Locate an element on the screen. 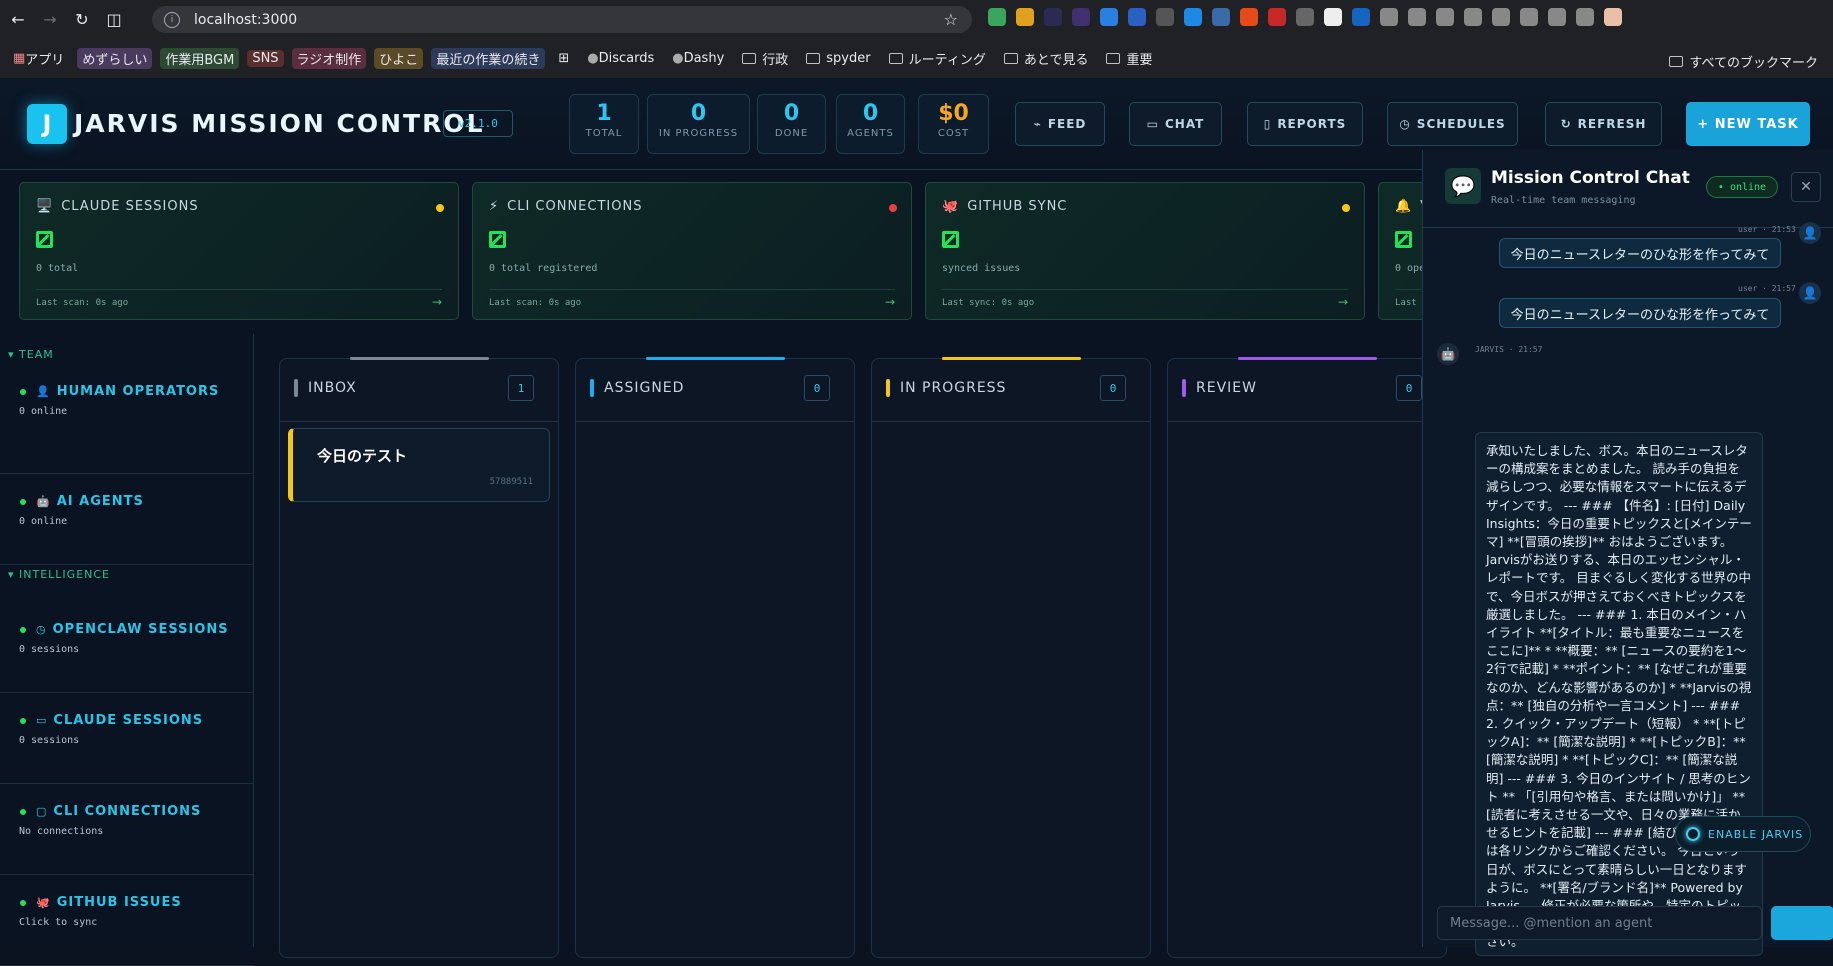  bookmark-item: SNS is located at coordinates (265, 58).